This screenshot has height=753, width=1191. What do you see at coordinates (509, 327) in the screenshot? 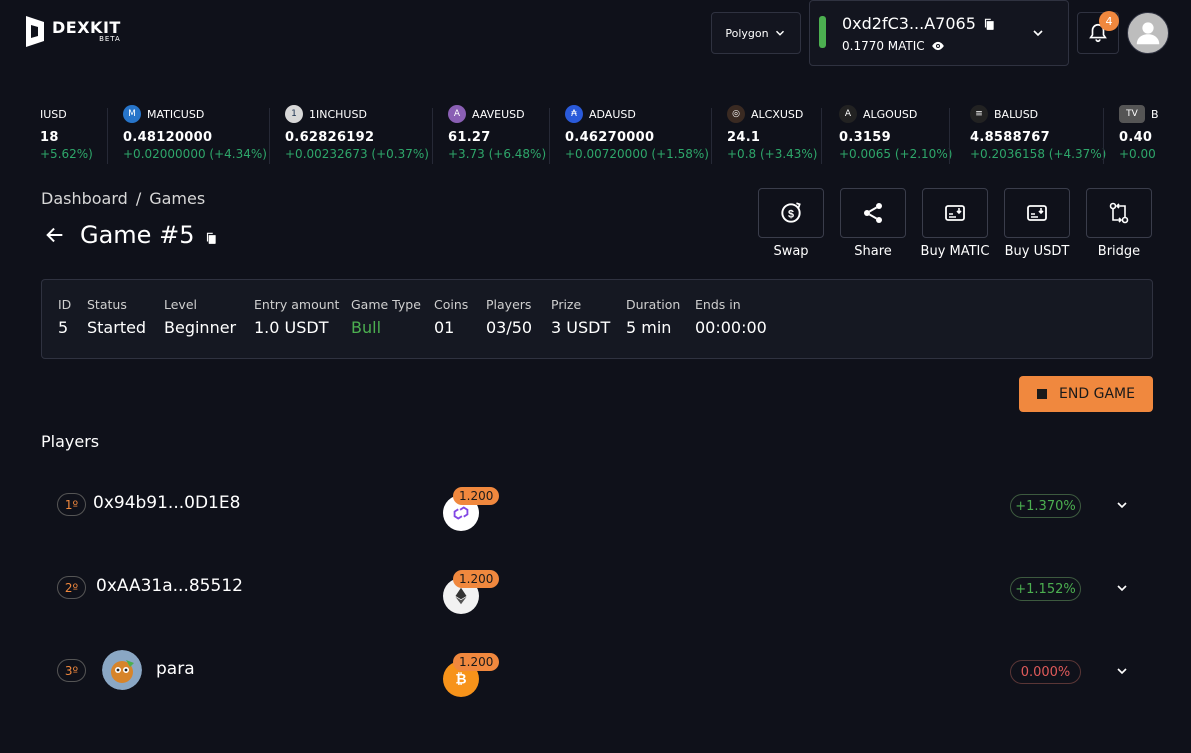
I see `info-players-value: 03/50` at bounding box center [509, 327].